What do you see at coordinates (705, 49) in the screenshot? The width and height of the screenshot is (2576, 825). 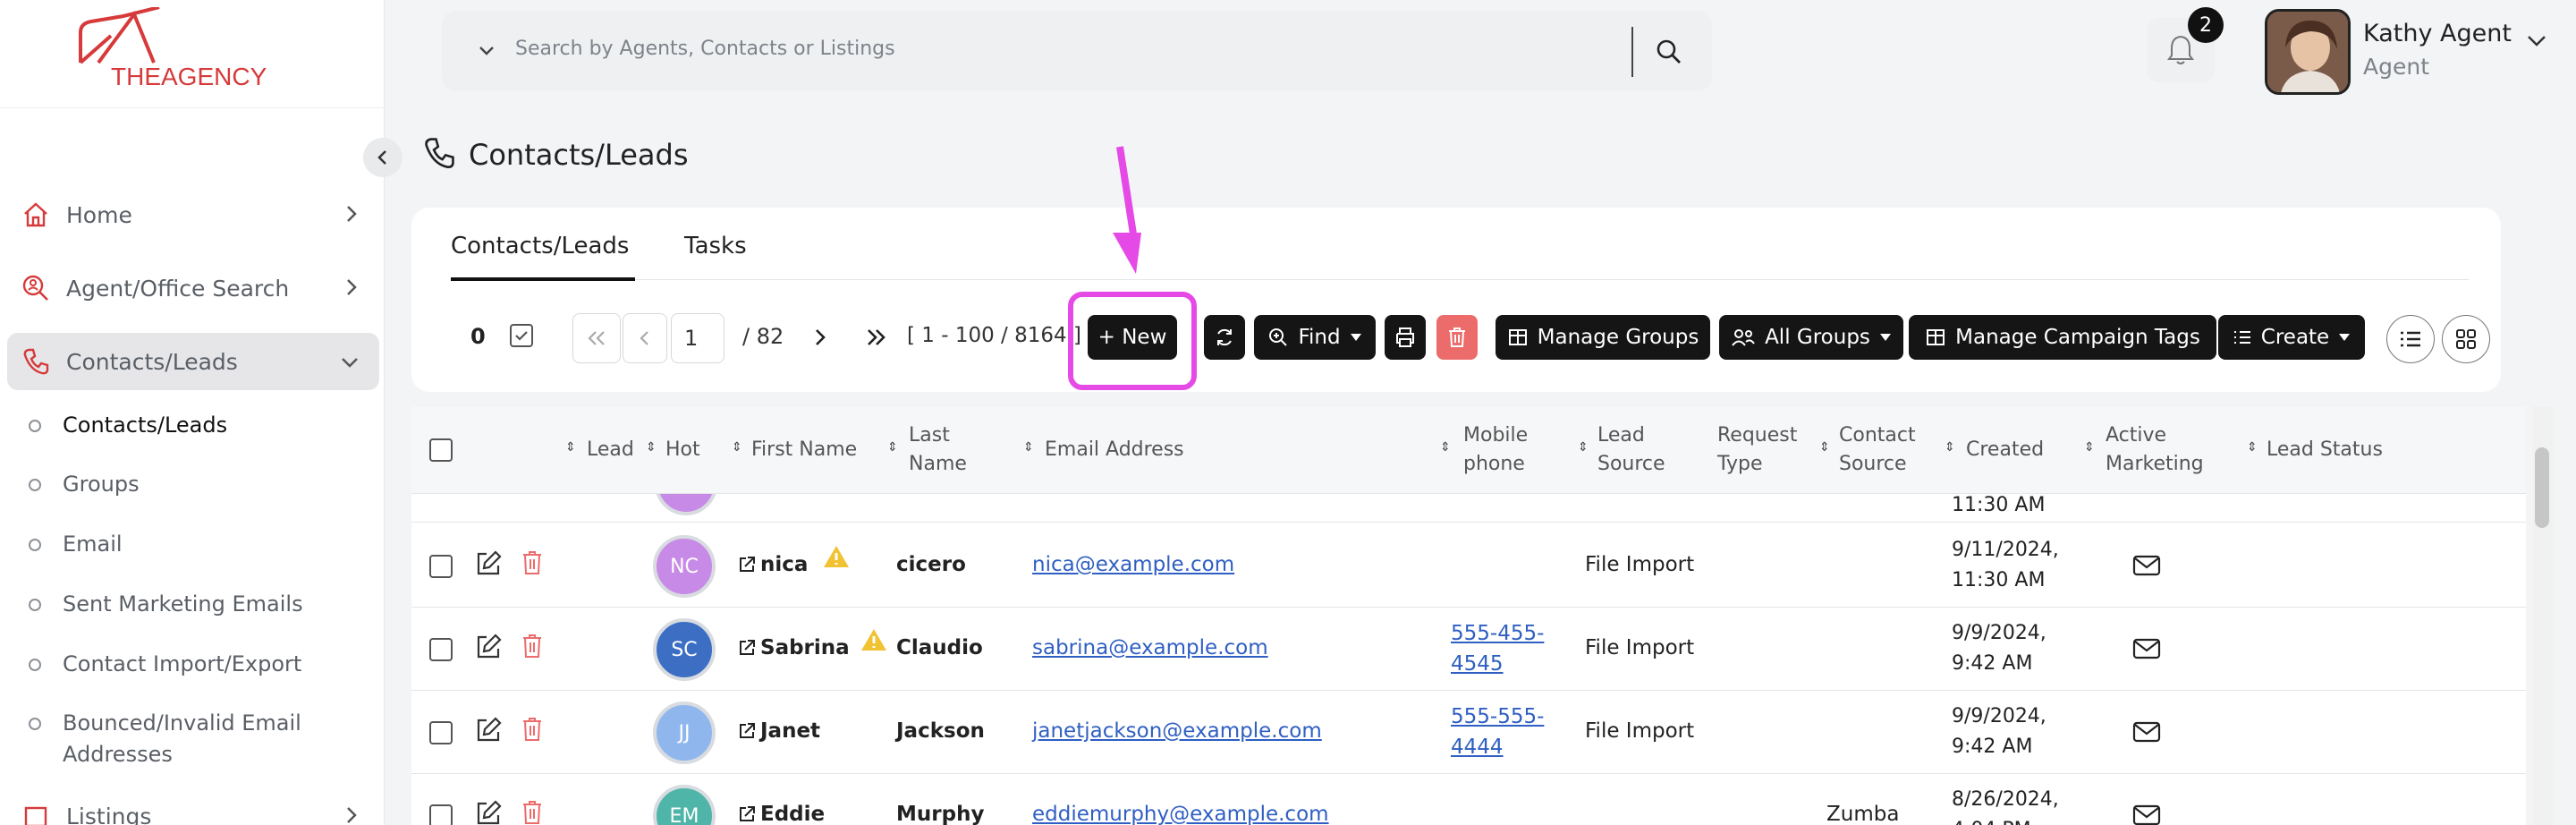 I see `search-input: Search by Agents, Contacts or Listings` at bounding box center [705, 49].